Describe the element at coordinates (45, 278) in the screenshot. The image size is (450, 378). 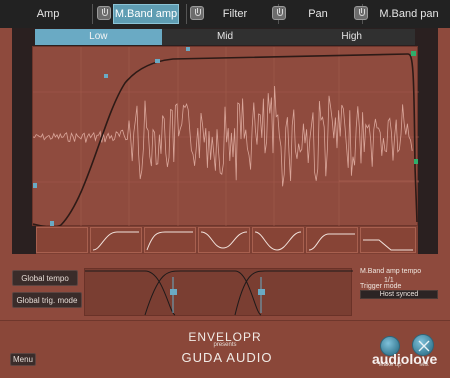
I see `global-tempo-button: Global tempo` at that location.